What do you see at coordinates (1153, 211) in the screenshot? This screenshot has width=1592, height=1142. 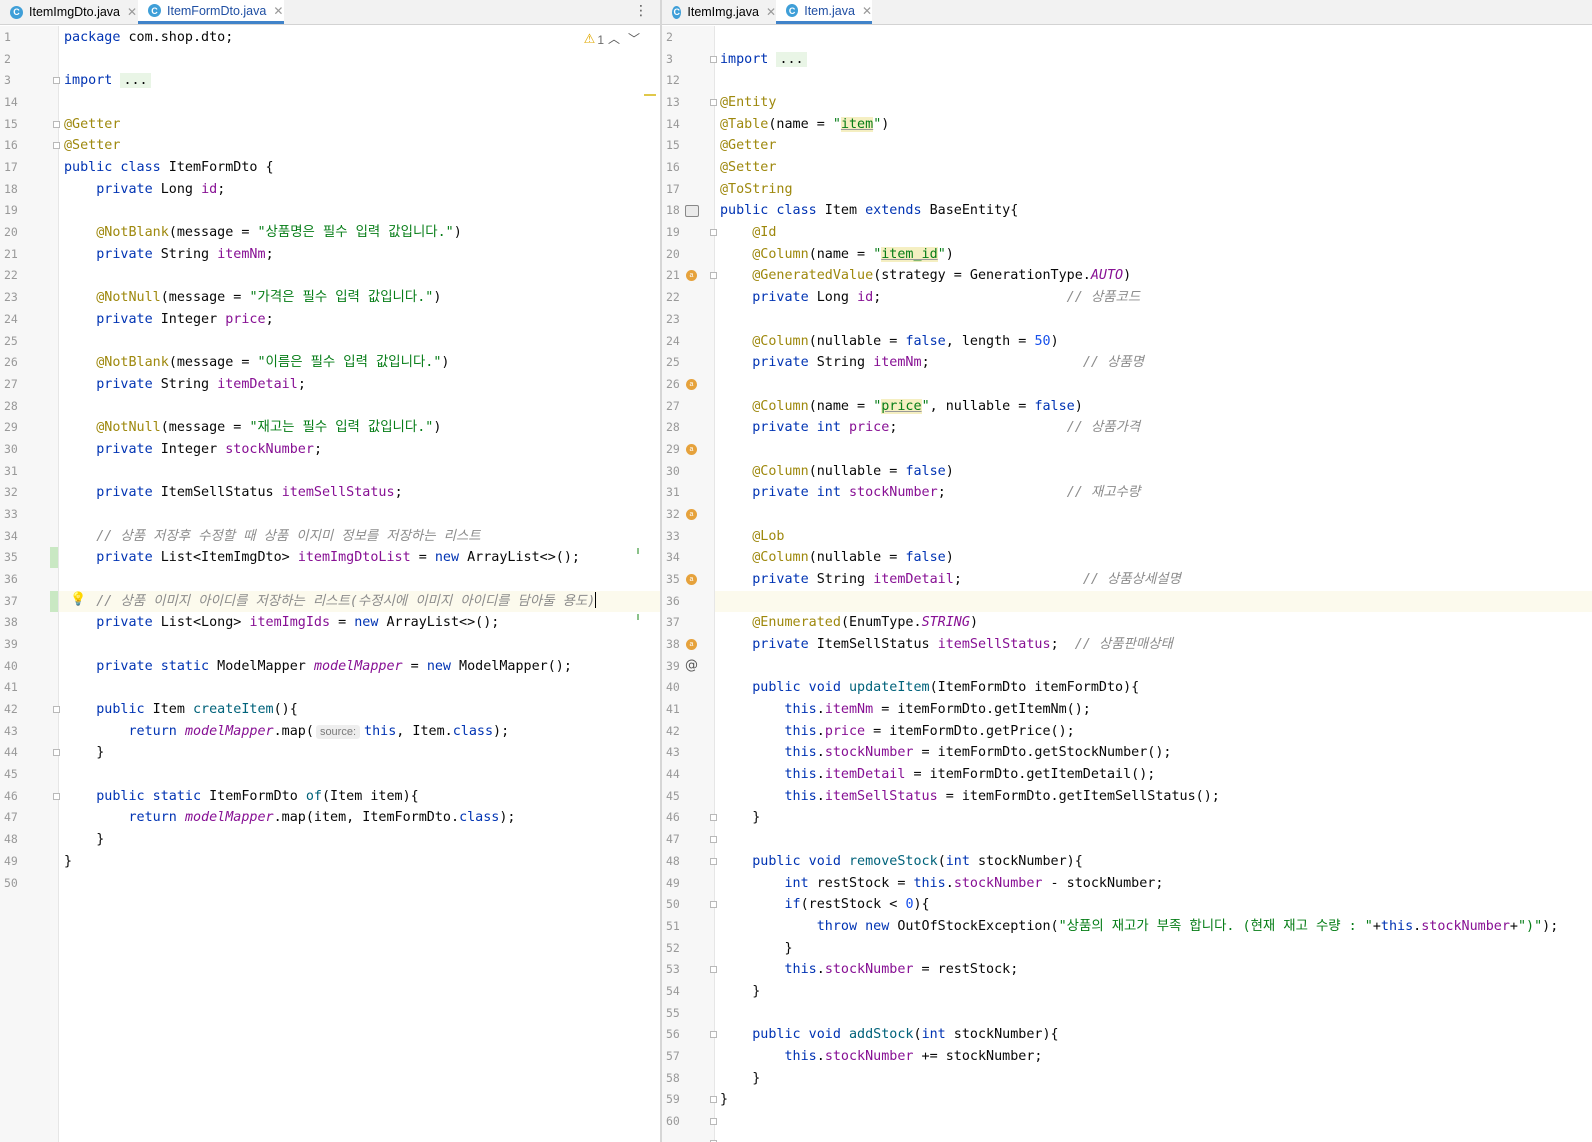 I see `code-line: public class Item extends BaseEntity{` at bounding box center [1153, 211].